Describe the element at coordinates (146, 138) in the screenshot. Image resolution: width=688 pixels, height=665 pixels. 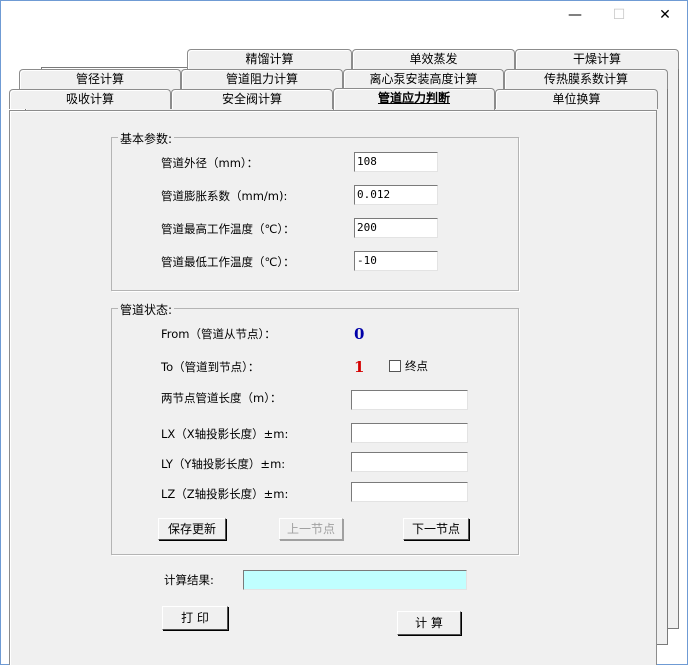
I see `basic-params-title: 基本参数:` at that location.